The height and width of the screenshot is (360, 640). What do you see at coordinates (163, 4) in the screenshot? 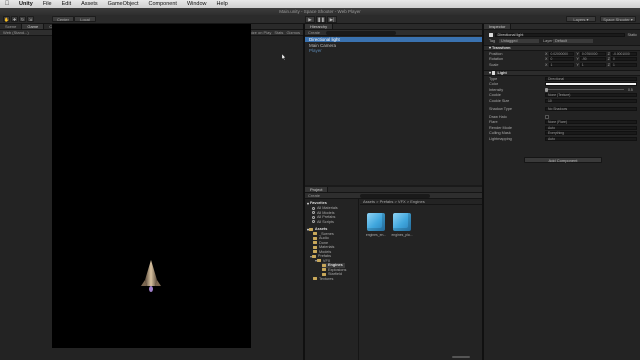
I see `menu-component: Component` at bounding box center [163, 4].